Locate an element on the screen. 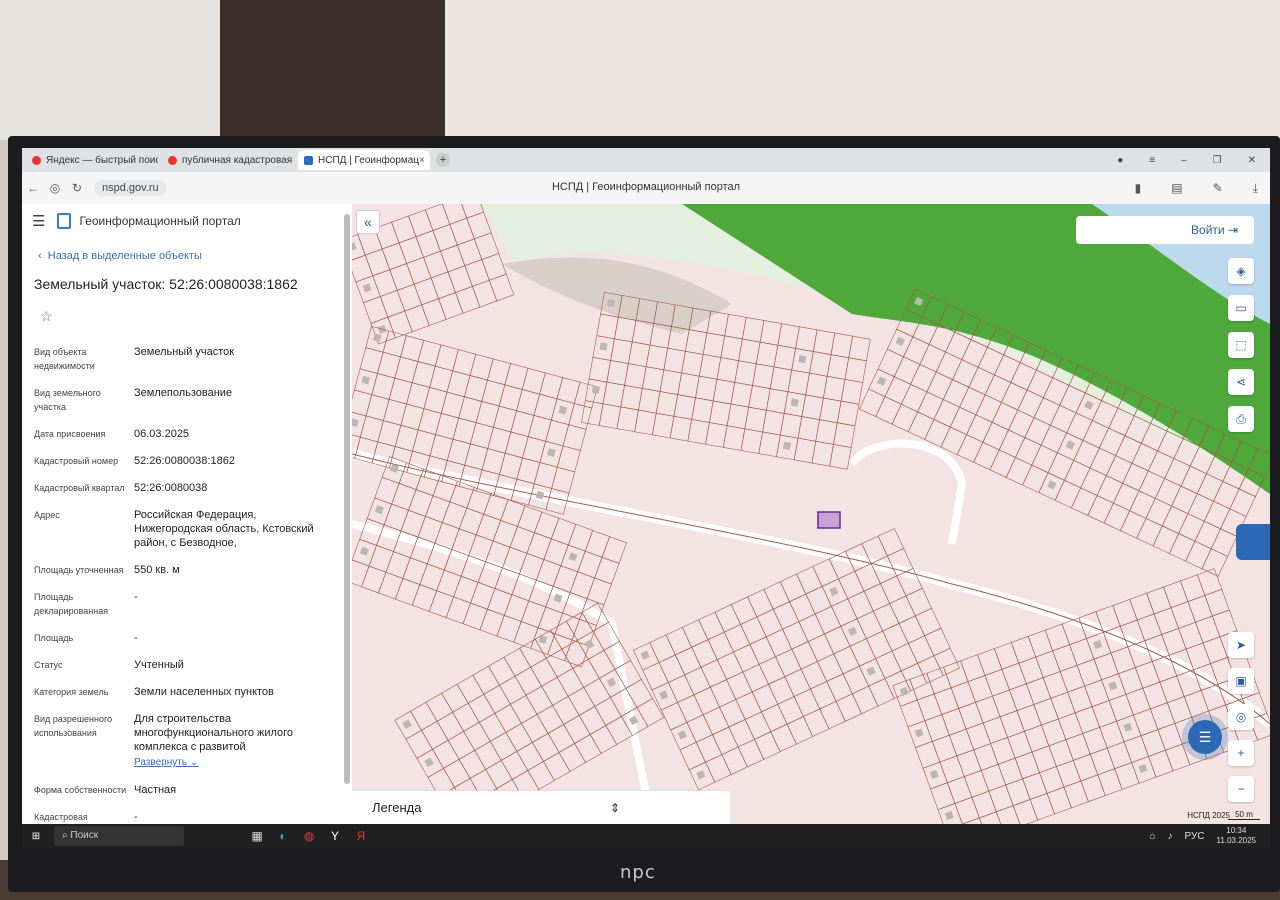 This screenshot has height=900, width=1280. close-window-icon: ✕ is located at coordinates (1252, 160).